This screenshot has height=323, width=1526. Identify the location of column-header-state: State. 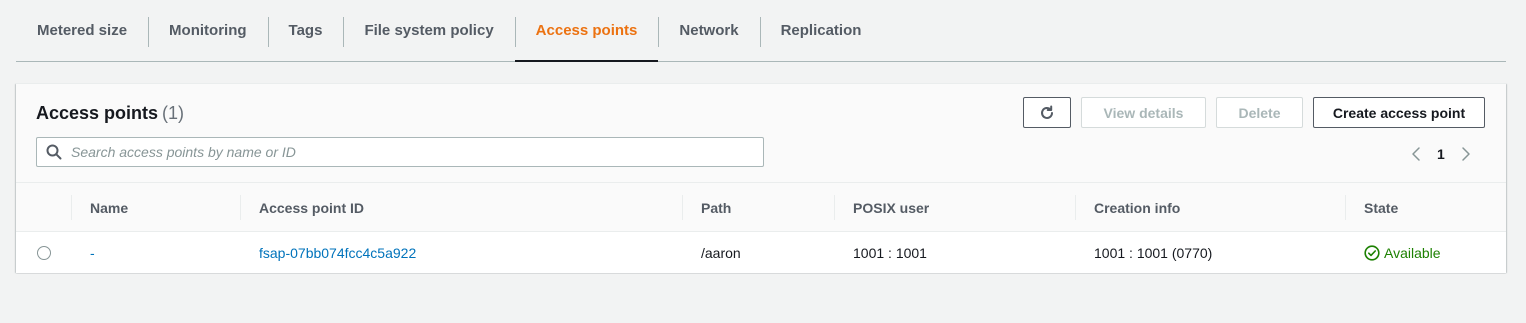
(1371, 207).